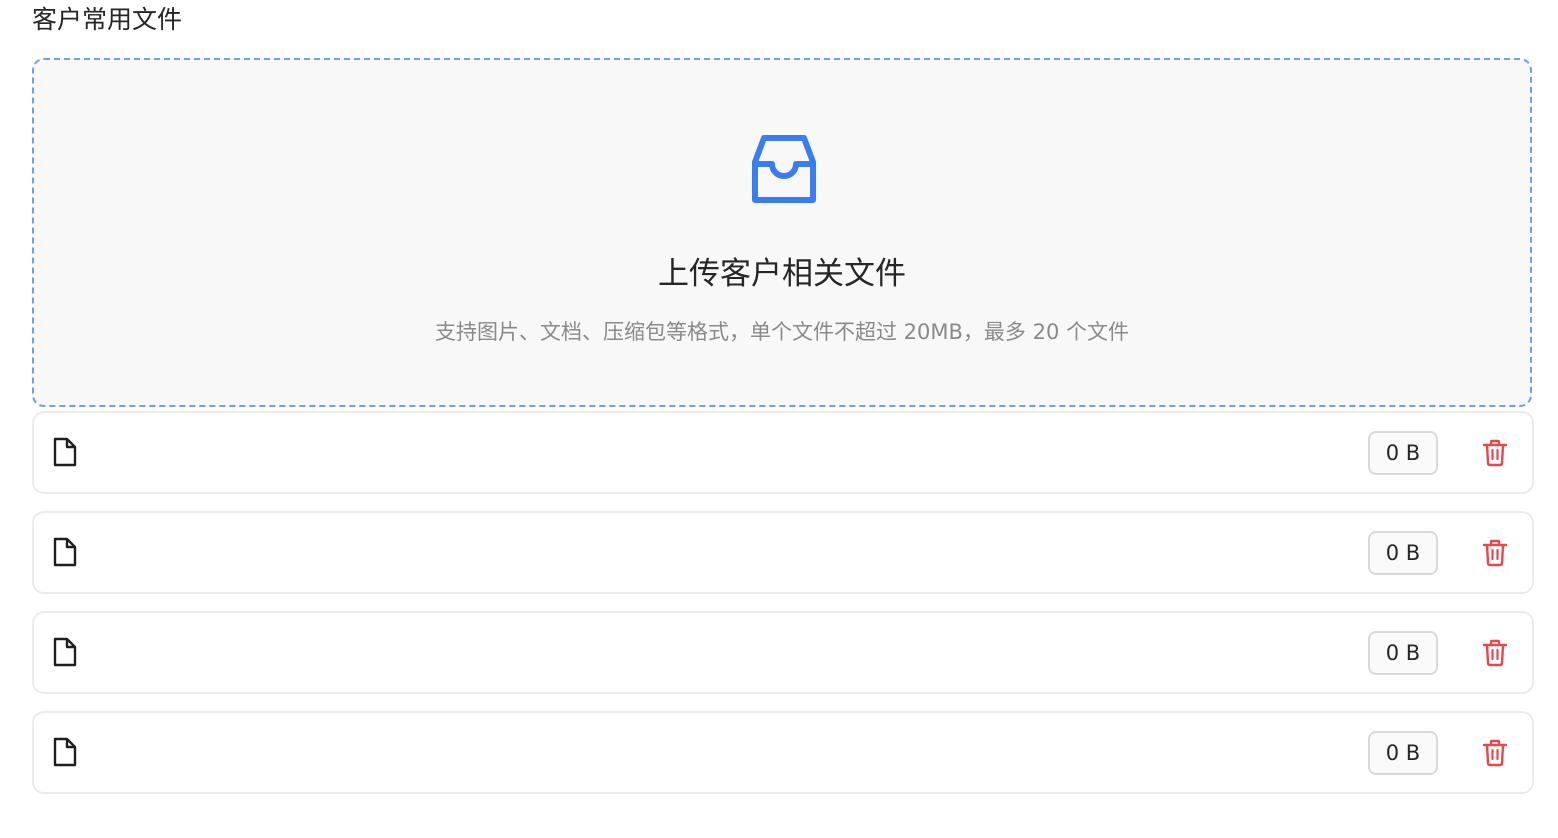  Describe the element at coordinates (782, 332) in the screenshot. I see `upload-hint: 支持图片、文档、压缩包等格式，单个文件不超过 20MB，最多 20 个文件` at that location.